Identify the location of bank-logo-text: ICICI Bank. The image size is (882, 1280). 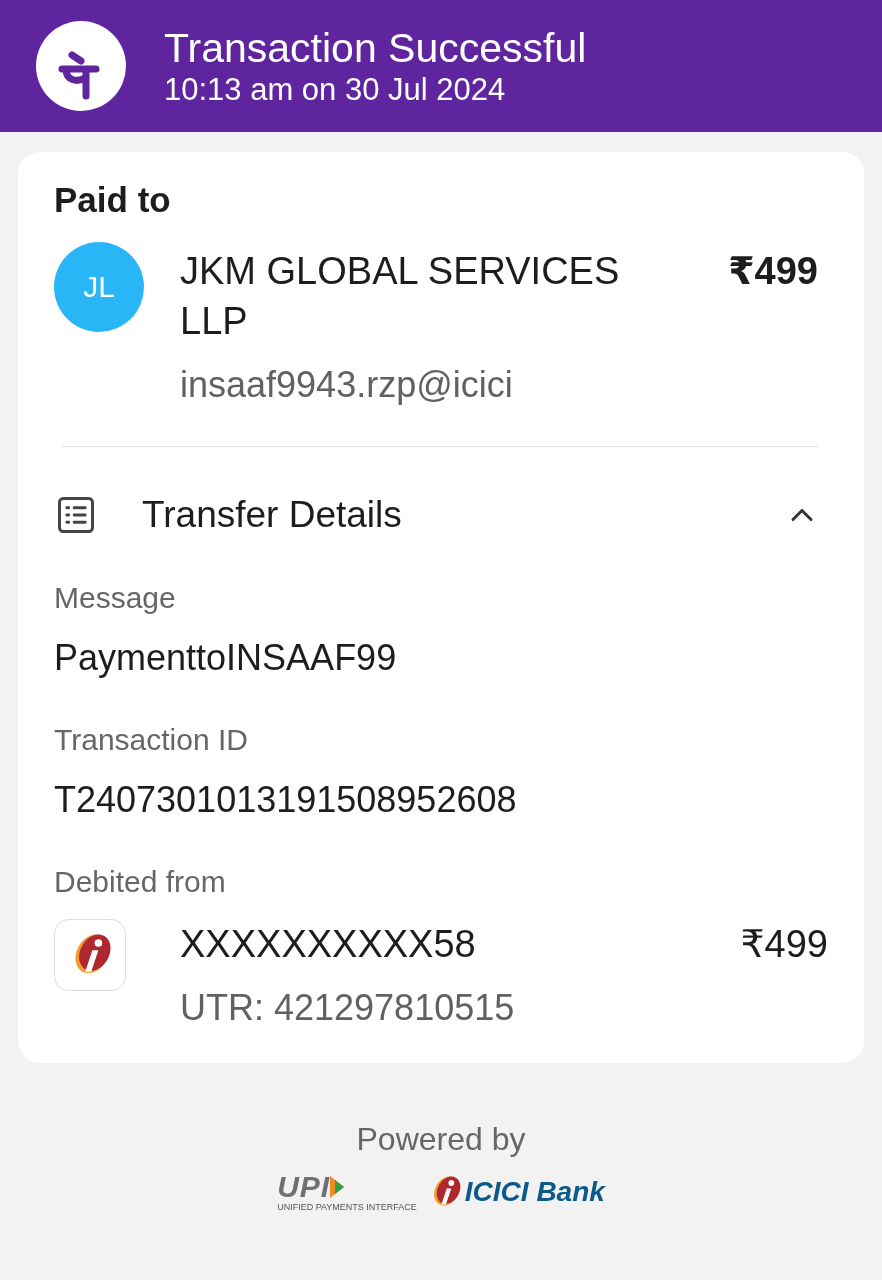
(534, 1192).